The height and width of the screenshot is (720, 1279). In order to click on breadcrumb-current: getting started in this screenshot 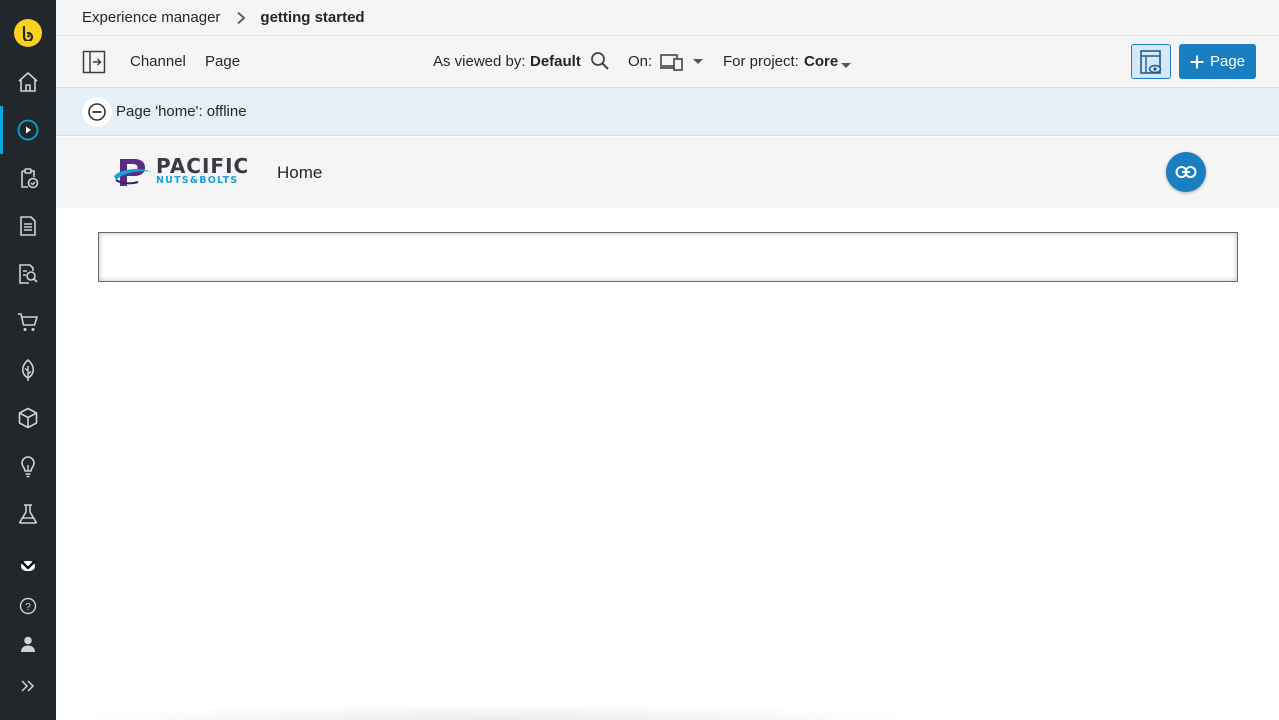, I will do `click(312, 17)`.